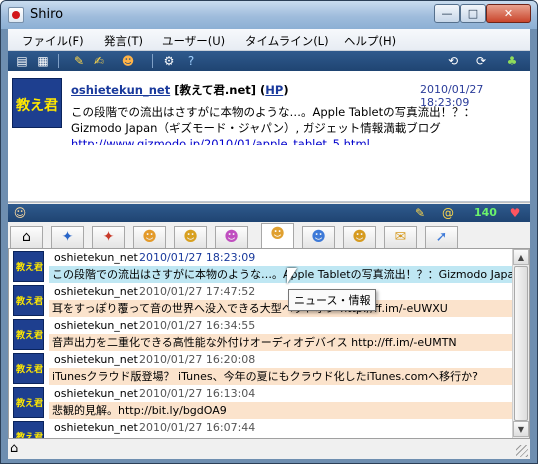 The height and width of the screenshot is (464, 538). I want to click on mouse-cursor-icon, so click(292, 276).